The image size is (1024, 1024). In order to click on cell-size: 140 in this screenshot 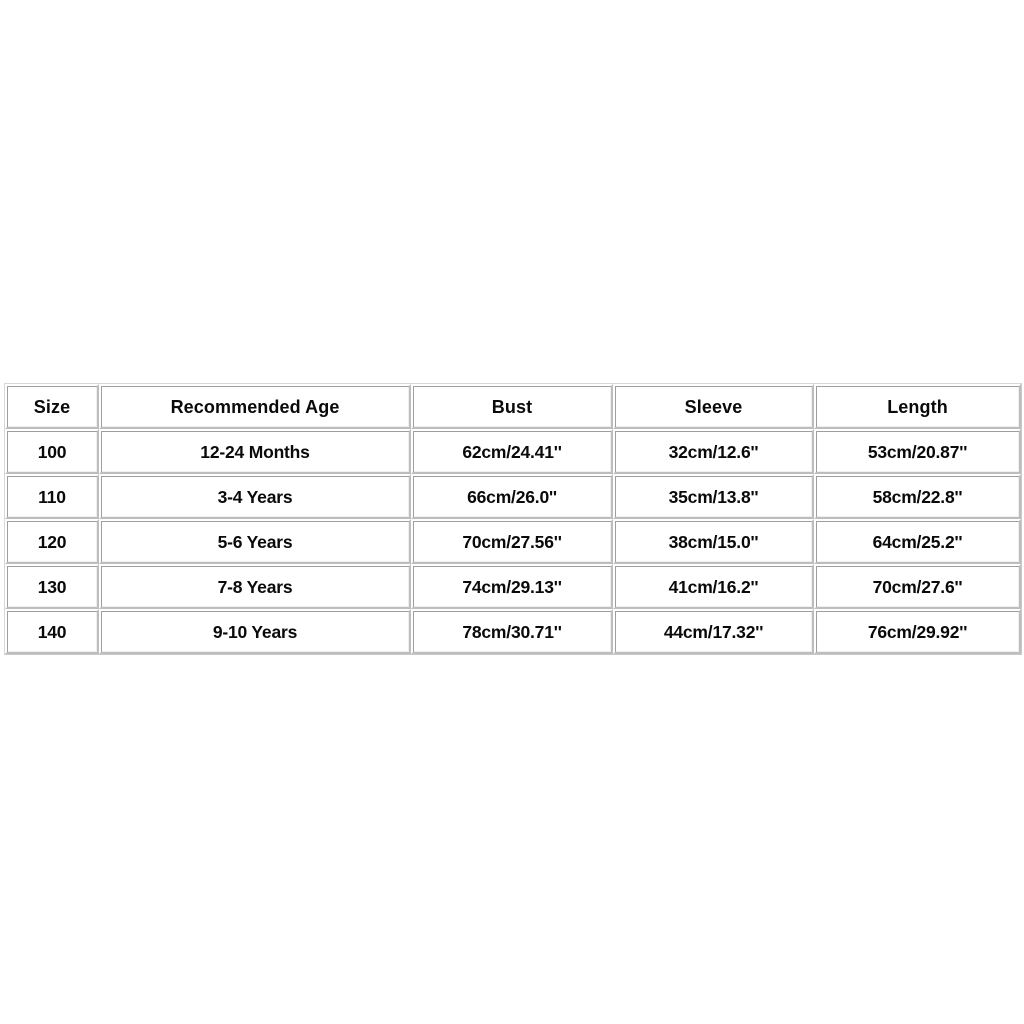, I will do `click(52, 631)`.